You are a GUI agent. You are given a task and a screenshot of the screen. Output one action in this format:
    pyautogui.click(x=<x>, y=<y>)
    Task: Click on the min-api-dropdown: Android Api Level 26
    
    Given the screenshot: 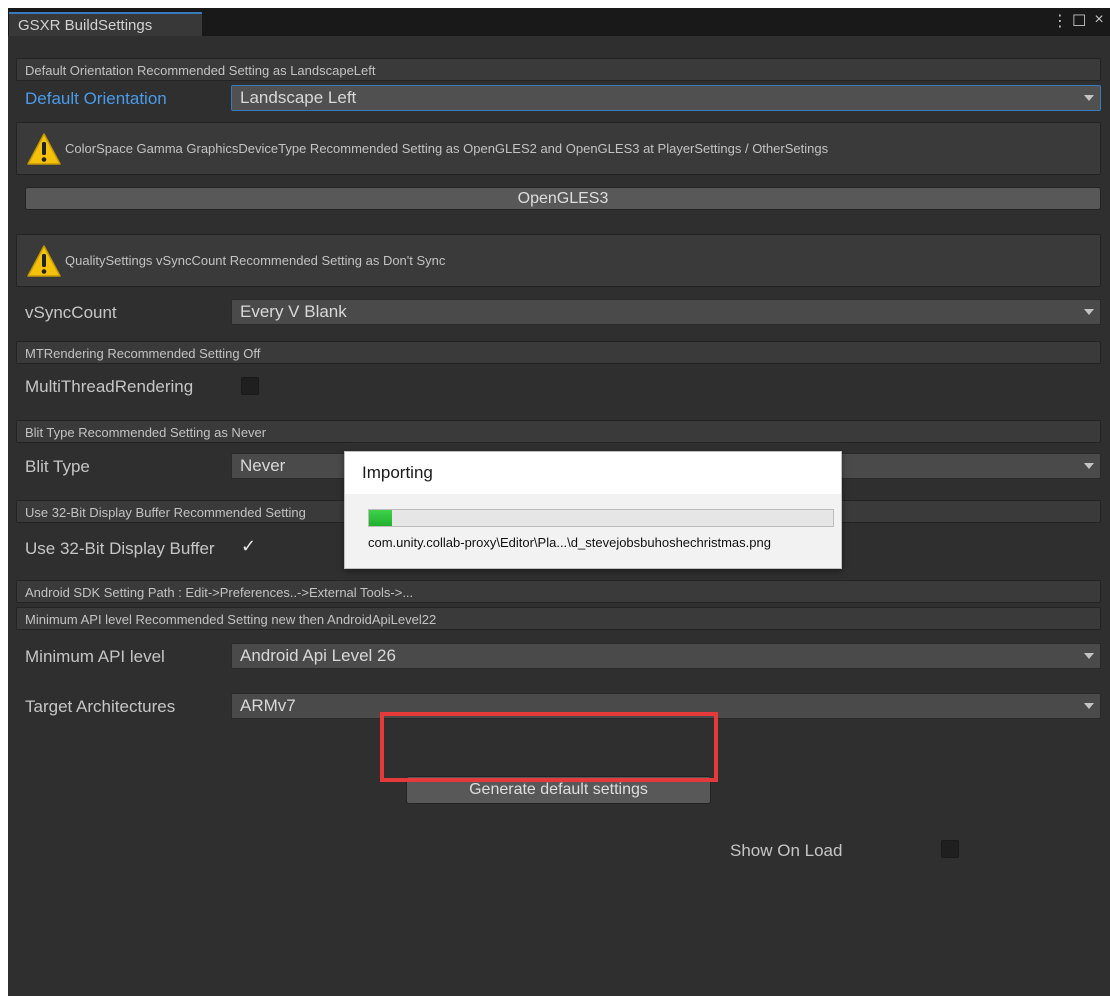 What is the action you would take?
    pyautogui.click(x=666, y=656)
    